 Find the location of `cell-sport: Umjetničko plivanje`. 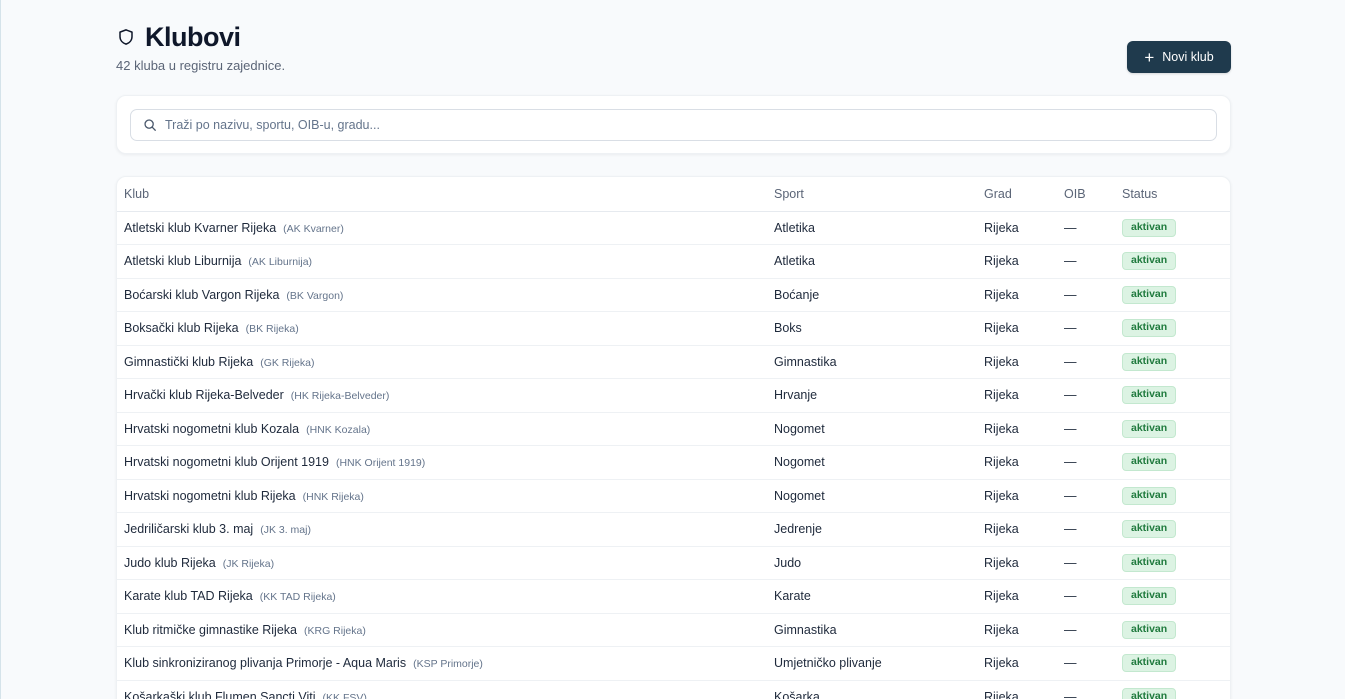

cell-sport: Umjetničko plivanje is located at coordinates (872, 663).